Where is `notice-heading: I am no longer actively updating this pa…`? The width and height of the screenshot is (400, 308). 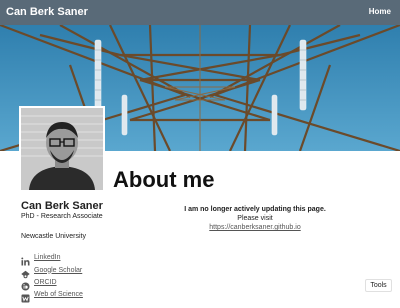 notice-heading: I am no longer actively updating this pa… is located at coordinates (255, 209).